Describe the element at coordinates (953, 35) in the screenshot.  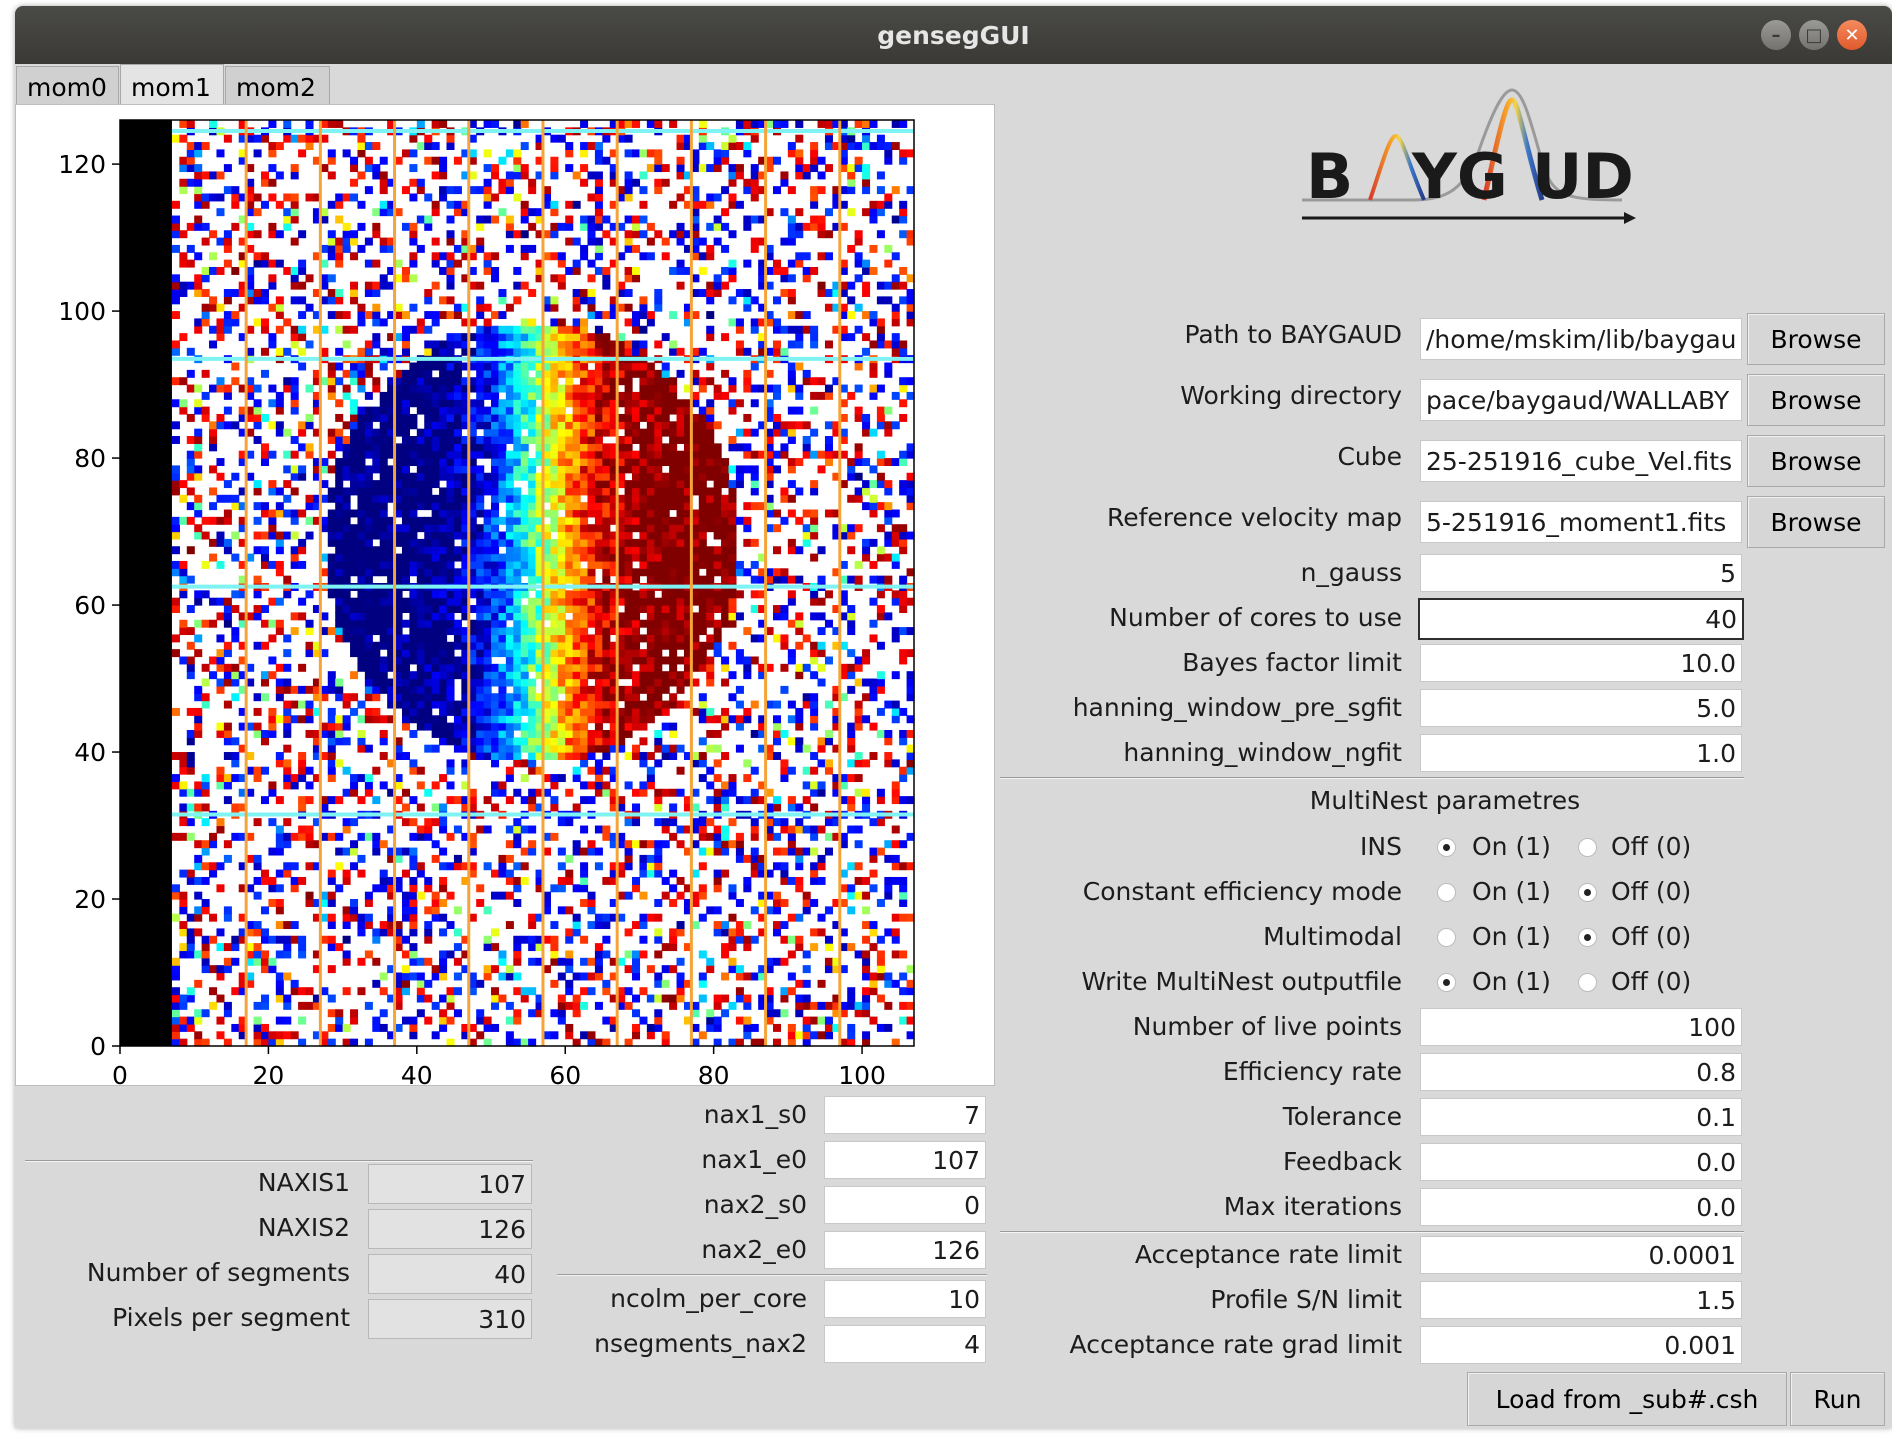
I see `title-bar: gensegGUI – □ ✕` at that location.